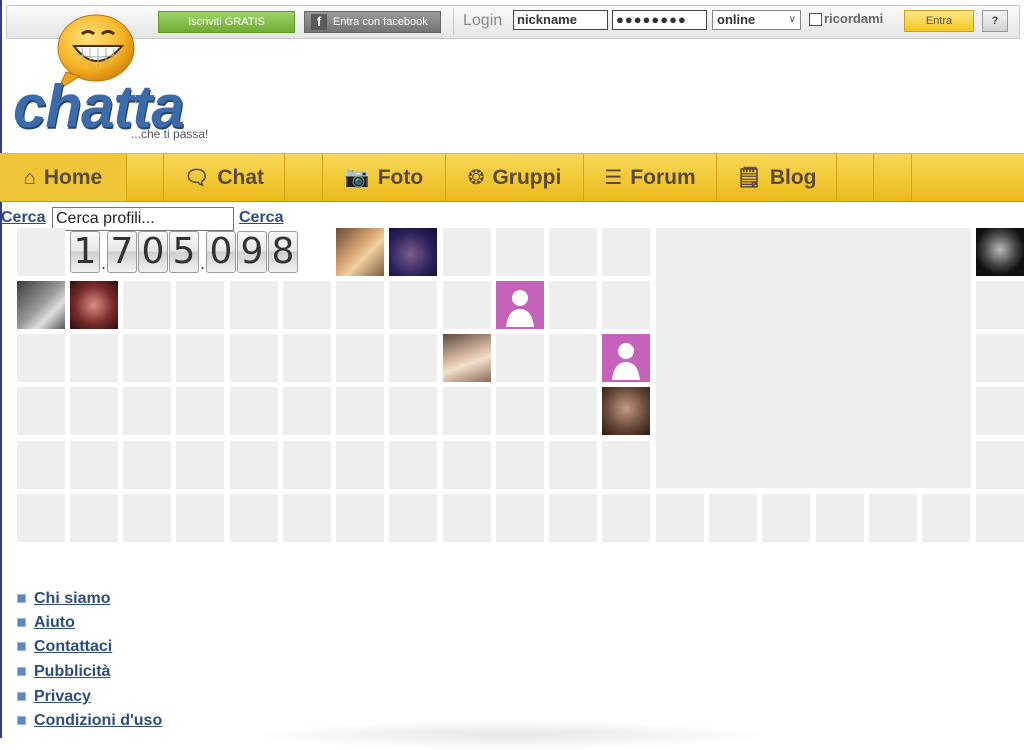  What do you see at coordinates (72, 598) in the screenshot?
I see `footer-link-label: Chi siamo` at bounding box center [72, 598].